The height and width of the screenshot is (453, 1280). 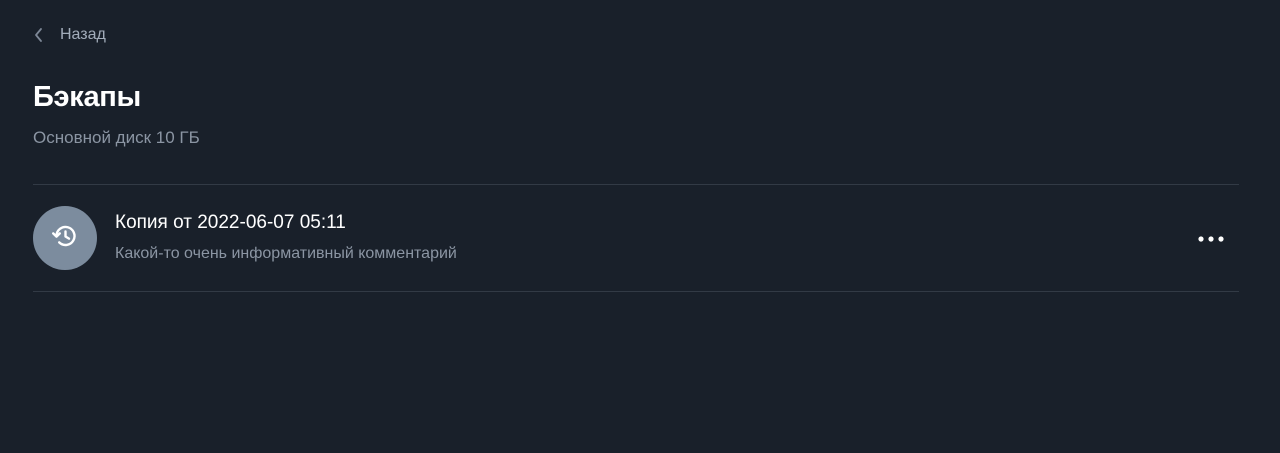 What do you see at coordinates (39, 35) in the screenshot?
I see `chevron-left-icon` at bounding box center [39, 35].